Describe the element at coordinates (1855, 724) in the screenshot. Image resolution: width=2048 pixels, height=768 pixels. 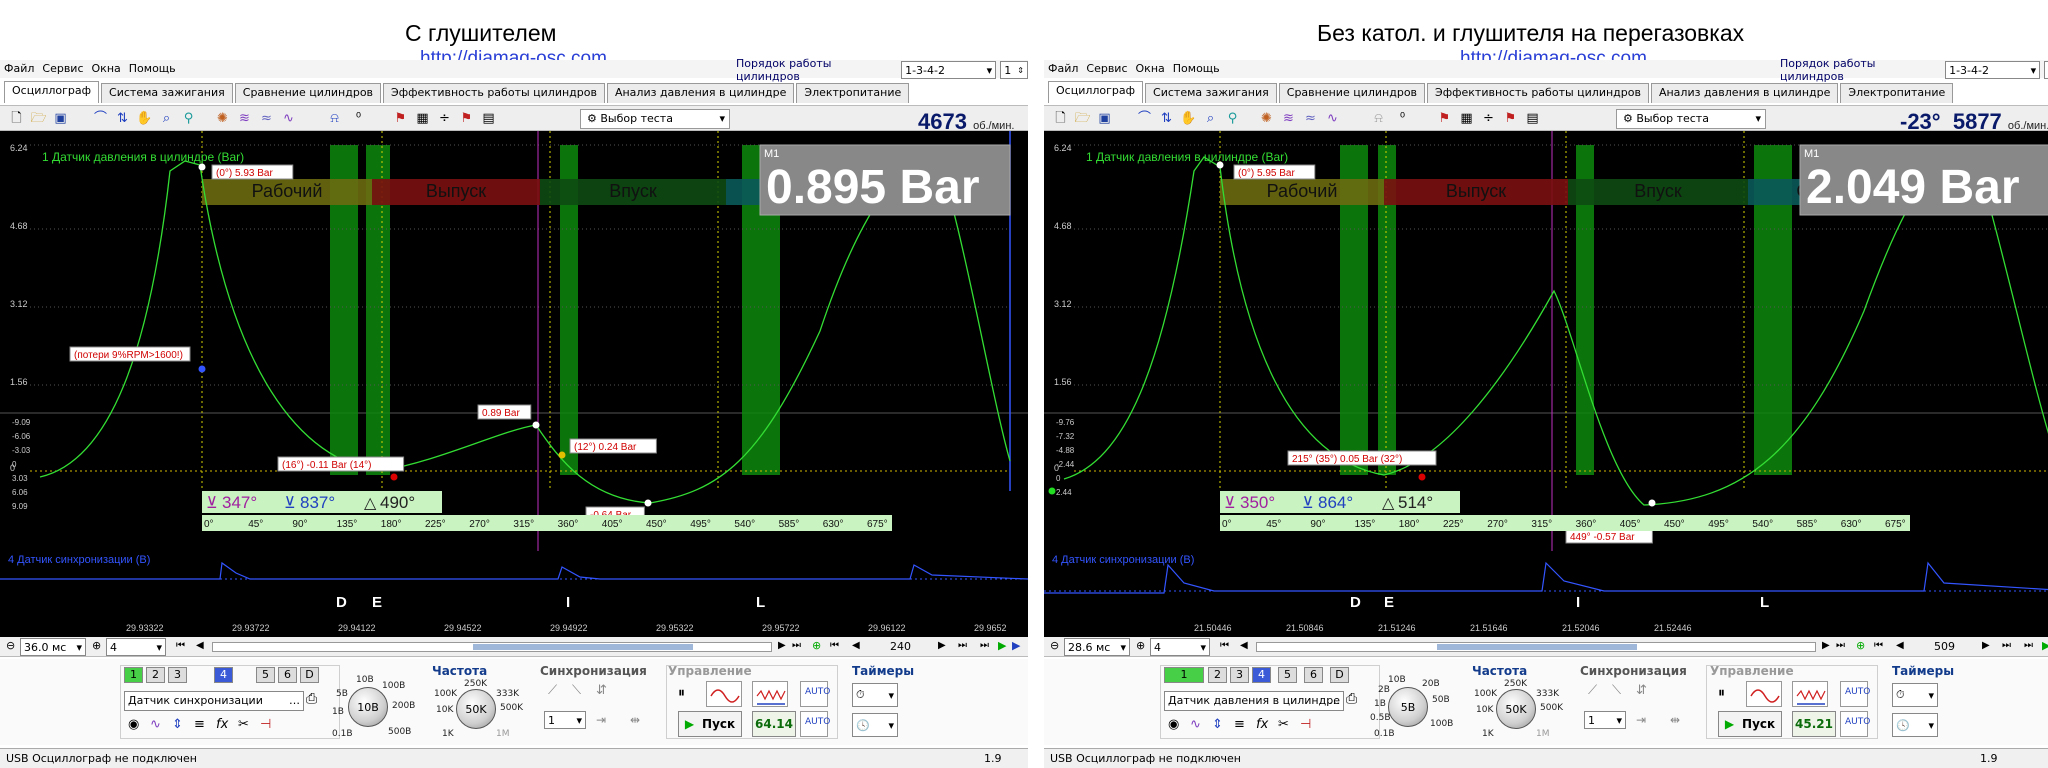
I see `auto-start-icon: AUTO` at that location.